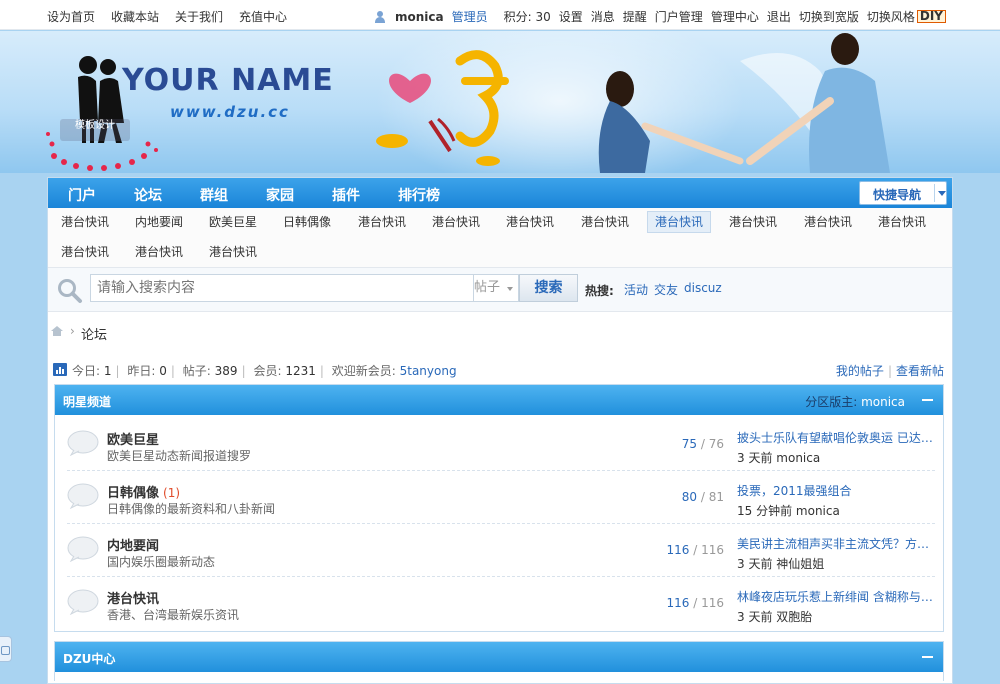 Image resolution: width=1000 pixels, height=684 pixels. Describe the element at coordinates (363, 371) in the screenshot. I see `stats-welcome-label: 欢迎新会员:` at that location.